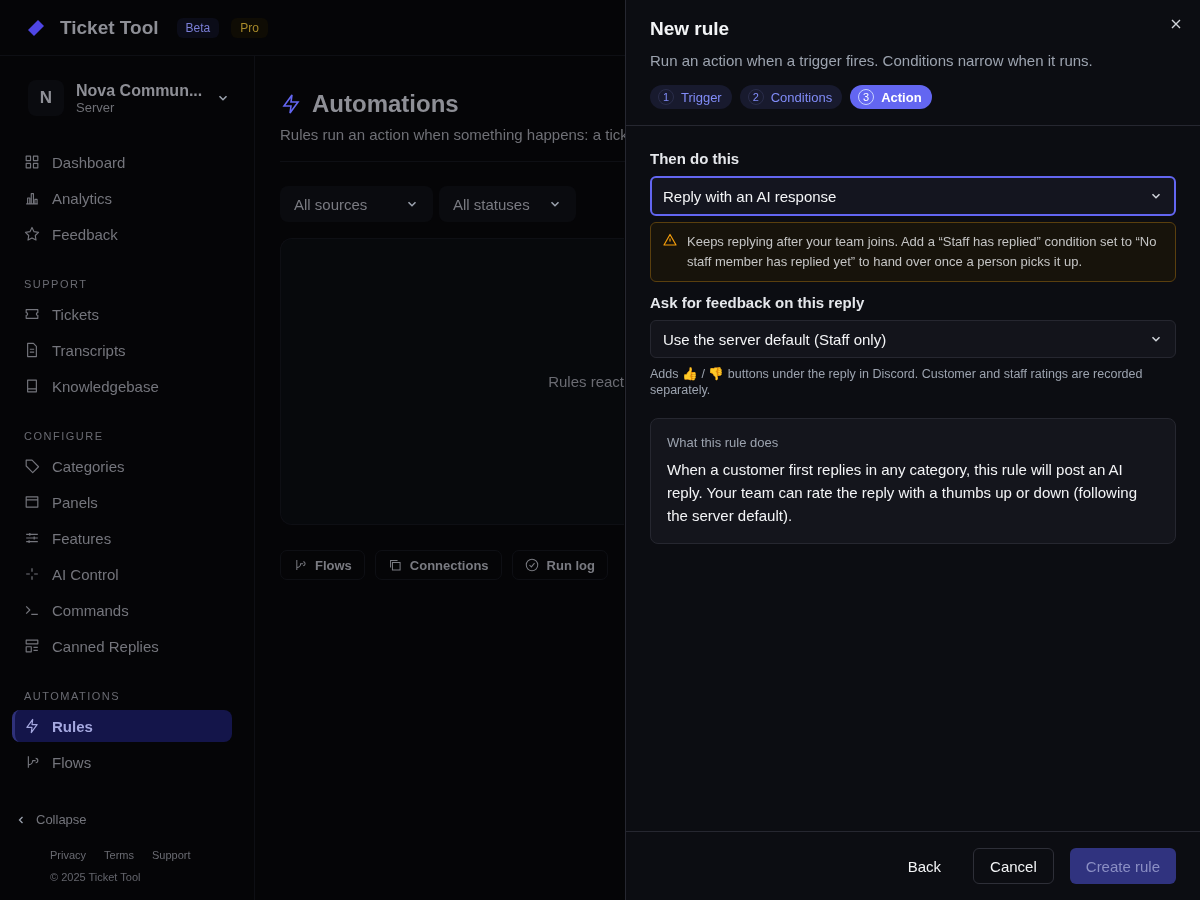  I want to click on drawer-subtitle: Run an action when a trigger fires. Conditions narrow when it runs., so click(872, 60).